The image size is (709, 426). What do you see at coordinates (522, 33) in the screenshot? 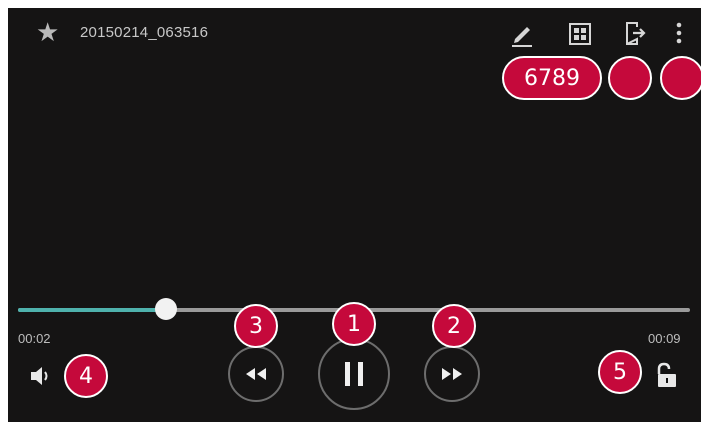
I see `edit-icon` at bounding box center [522, 33].